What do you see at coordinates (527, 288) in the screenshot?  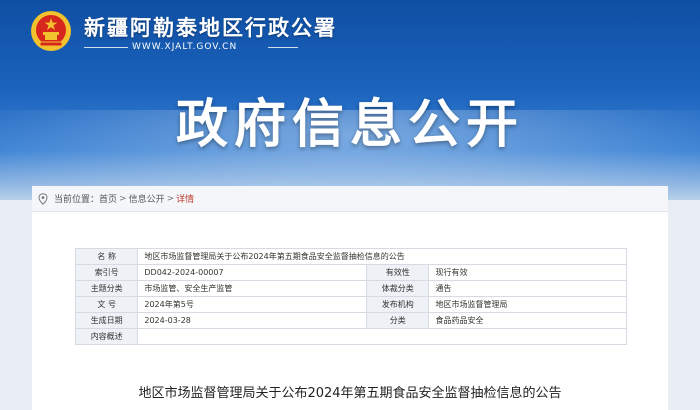 I see `genre-value: 通告` at bounding box center [527, 288].